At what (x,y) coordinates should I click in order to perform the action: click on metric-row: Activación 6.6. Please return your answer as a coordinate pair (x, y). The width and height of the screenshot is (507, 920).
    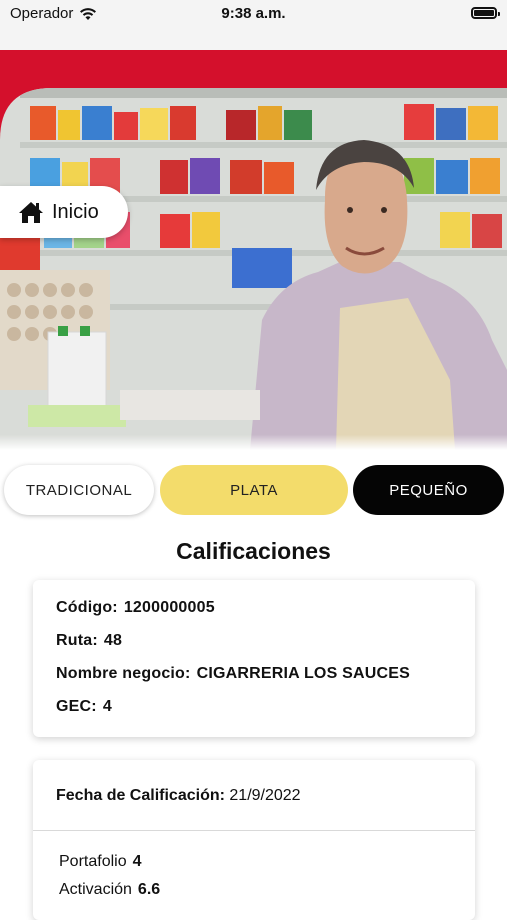
    Looking at the image, I should click on (109, 890).